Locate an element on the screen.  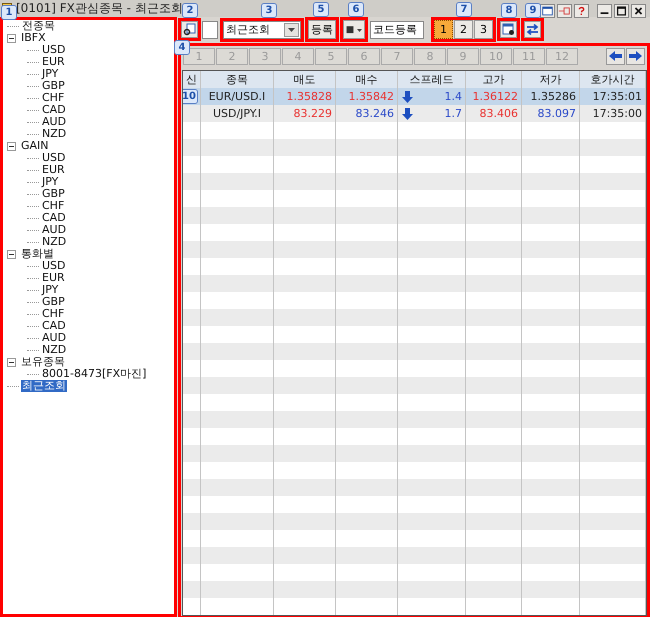
table-cell-text: 1.7 is located at coordinates (453, 114).